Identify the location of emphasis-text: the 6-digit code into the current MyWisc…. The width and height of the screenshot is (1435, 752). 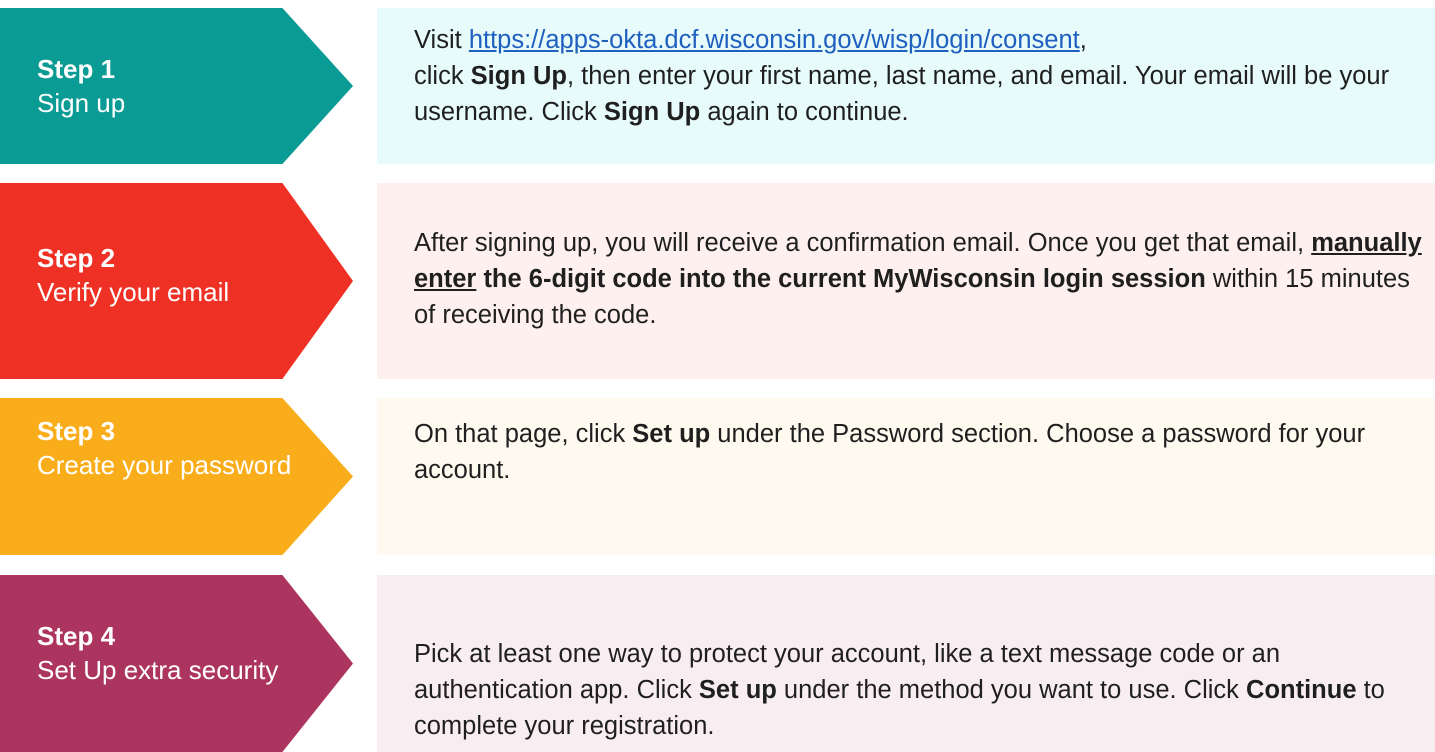
(841, 279).